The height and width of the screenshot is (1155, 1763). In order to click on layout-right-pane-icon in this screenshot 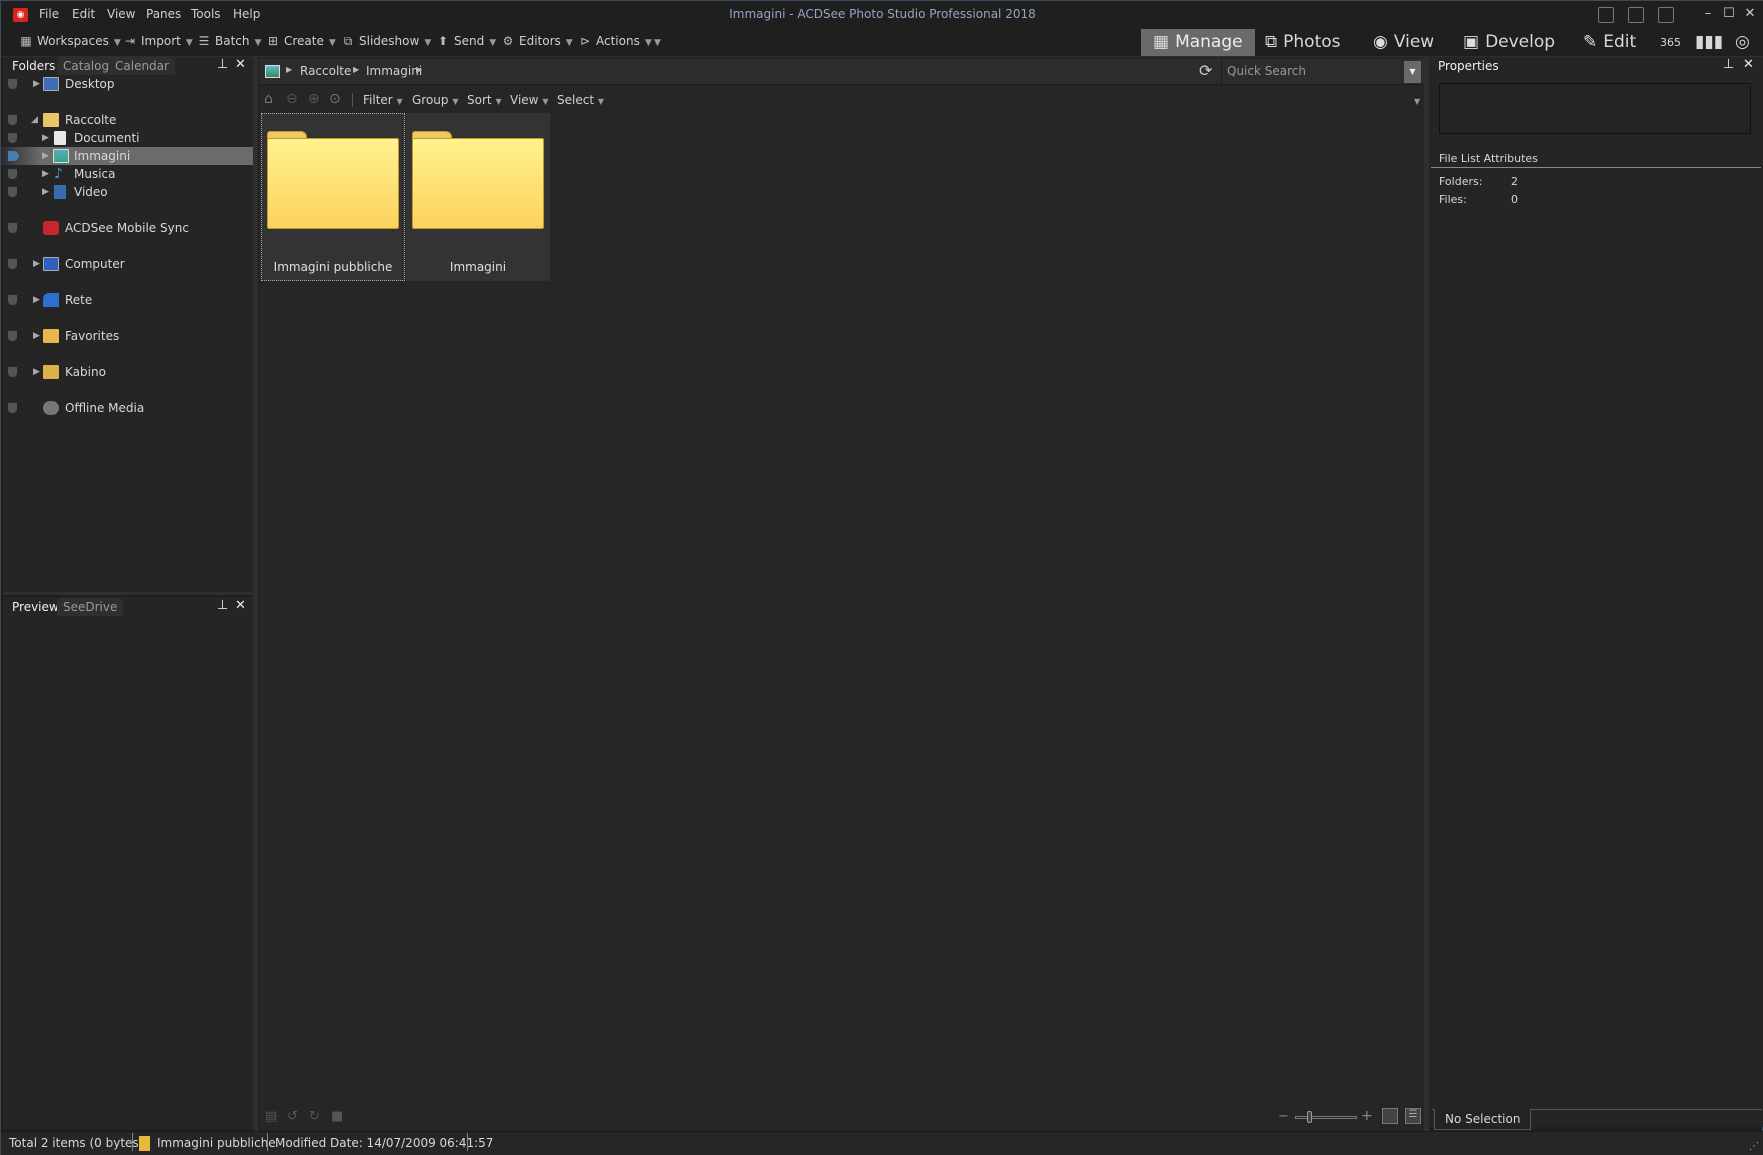, I will do `click(1666, 15)`.